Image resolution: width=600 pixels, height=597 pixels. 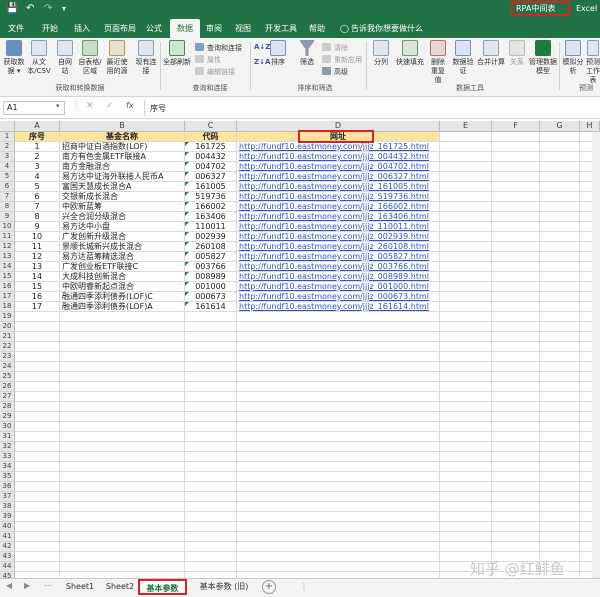 I want to click on table-cell: 003766, so click(x=211, y=267).